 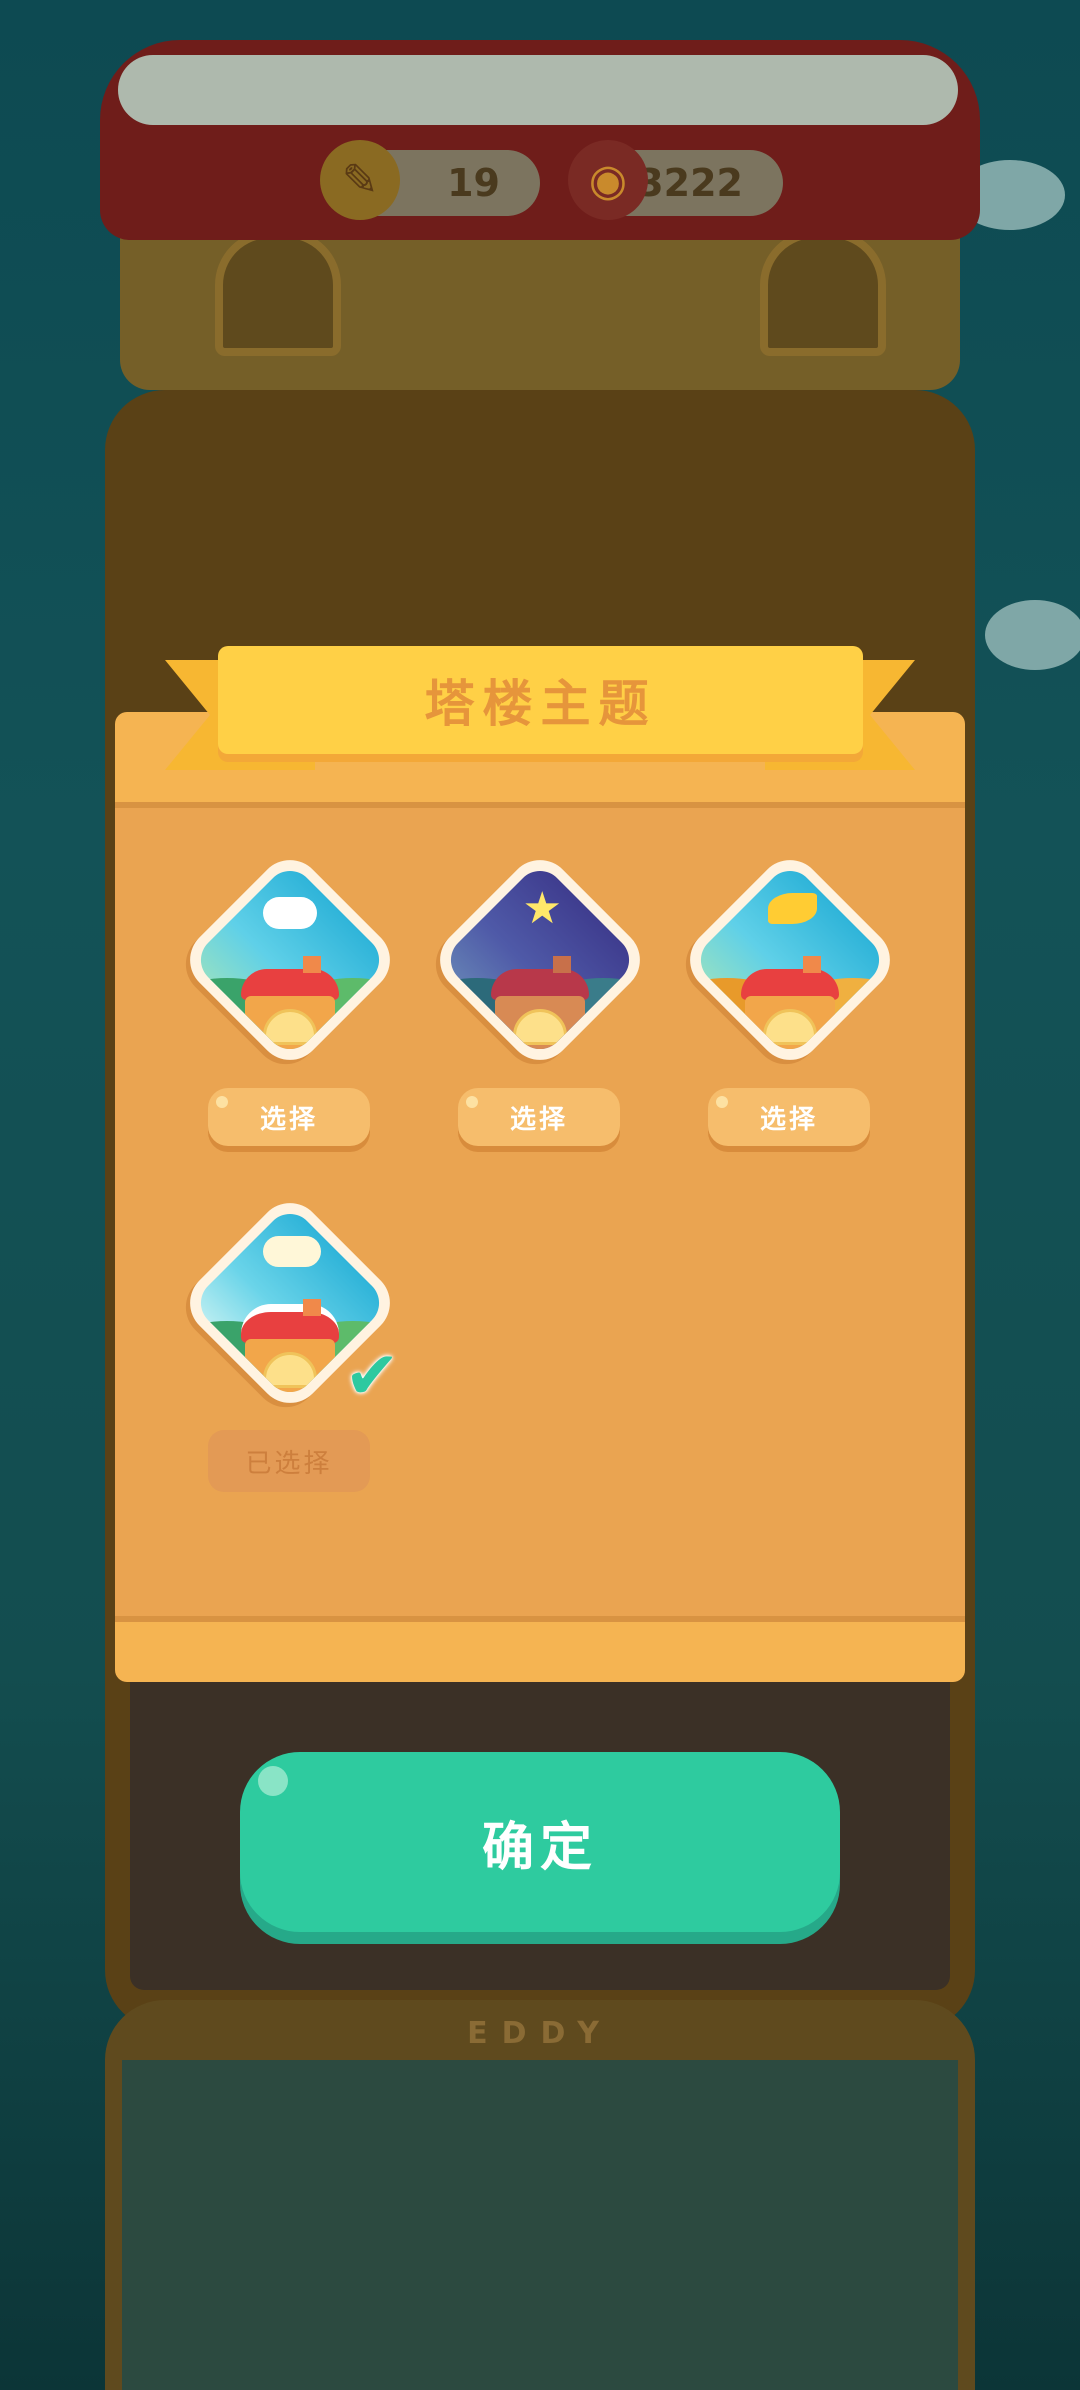 I want to click on floor-sign: EDDY, so click(x=540, y=2033).